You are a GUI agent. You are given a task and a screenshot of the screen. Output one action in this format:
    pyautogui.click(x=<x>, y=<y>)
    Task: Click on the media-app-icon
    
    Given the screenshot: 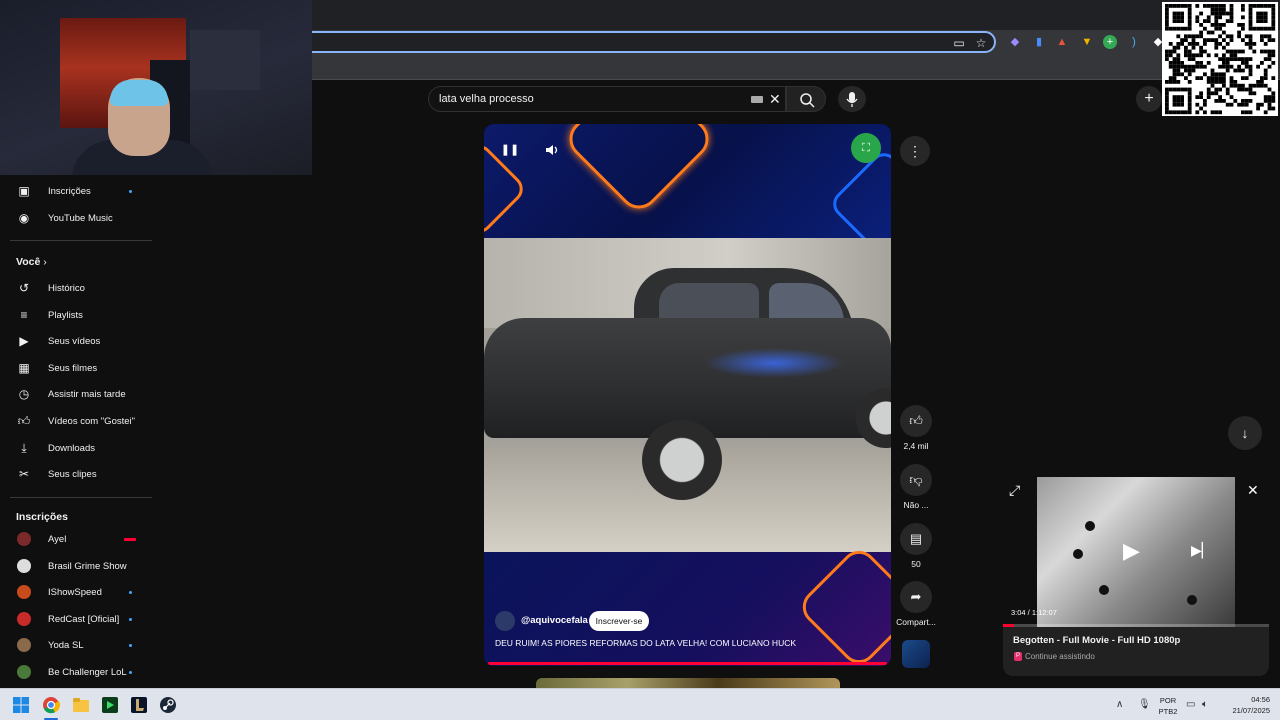 What is the action you would take?
    pyautogui.click(x=110, y=705)
    